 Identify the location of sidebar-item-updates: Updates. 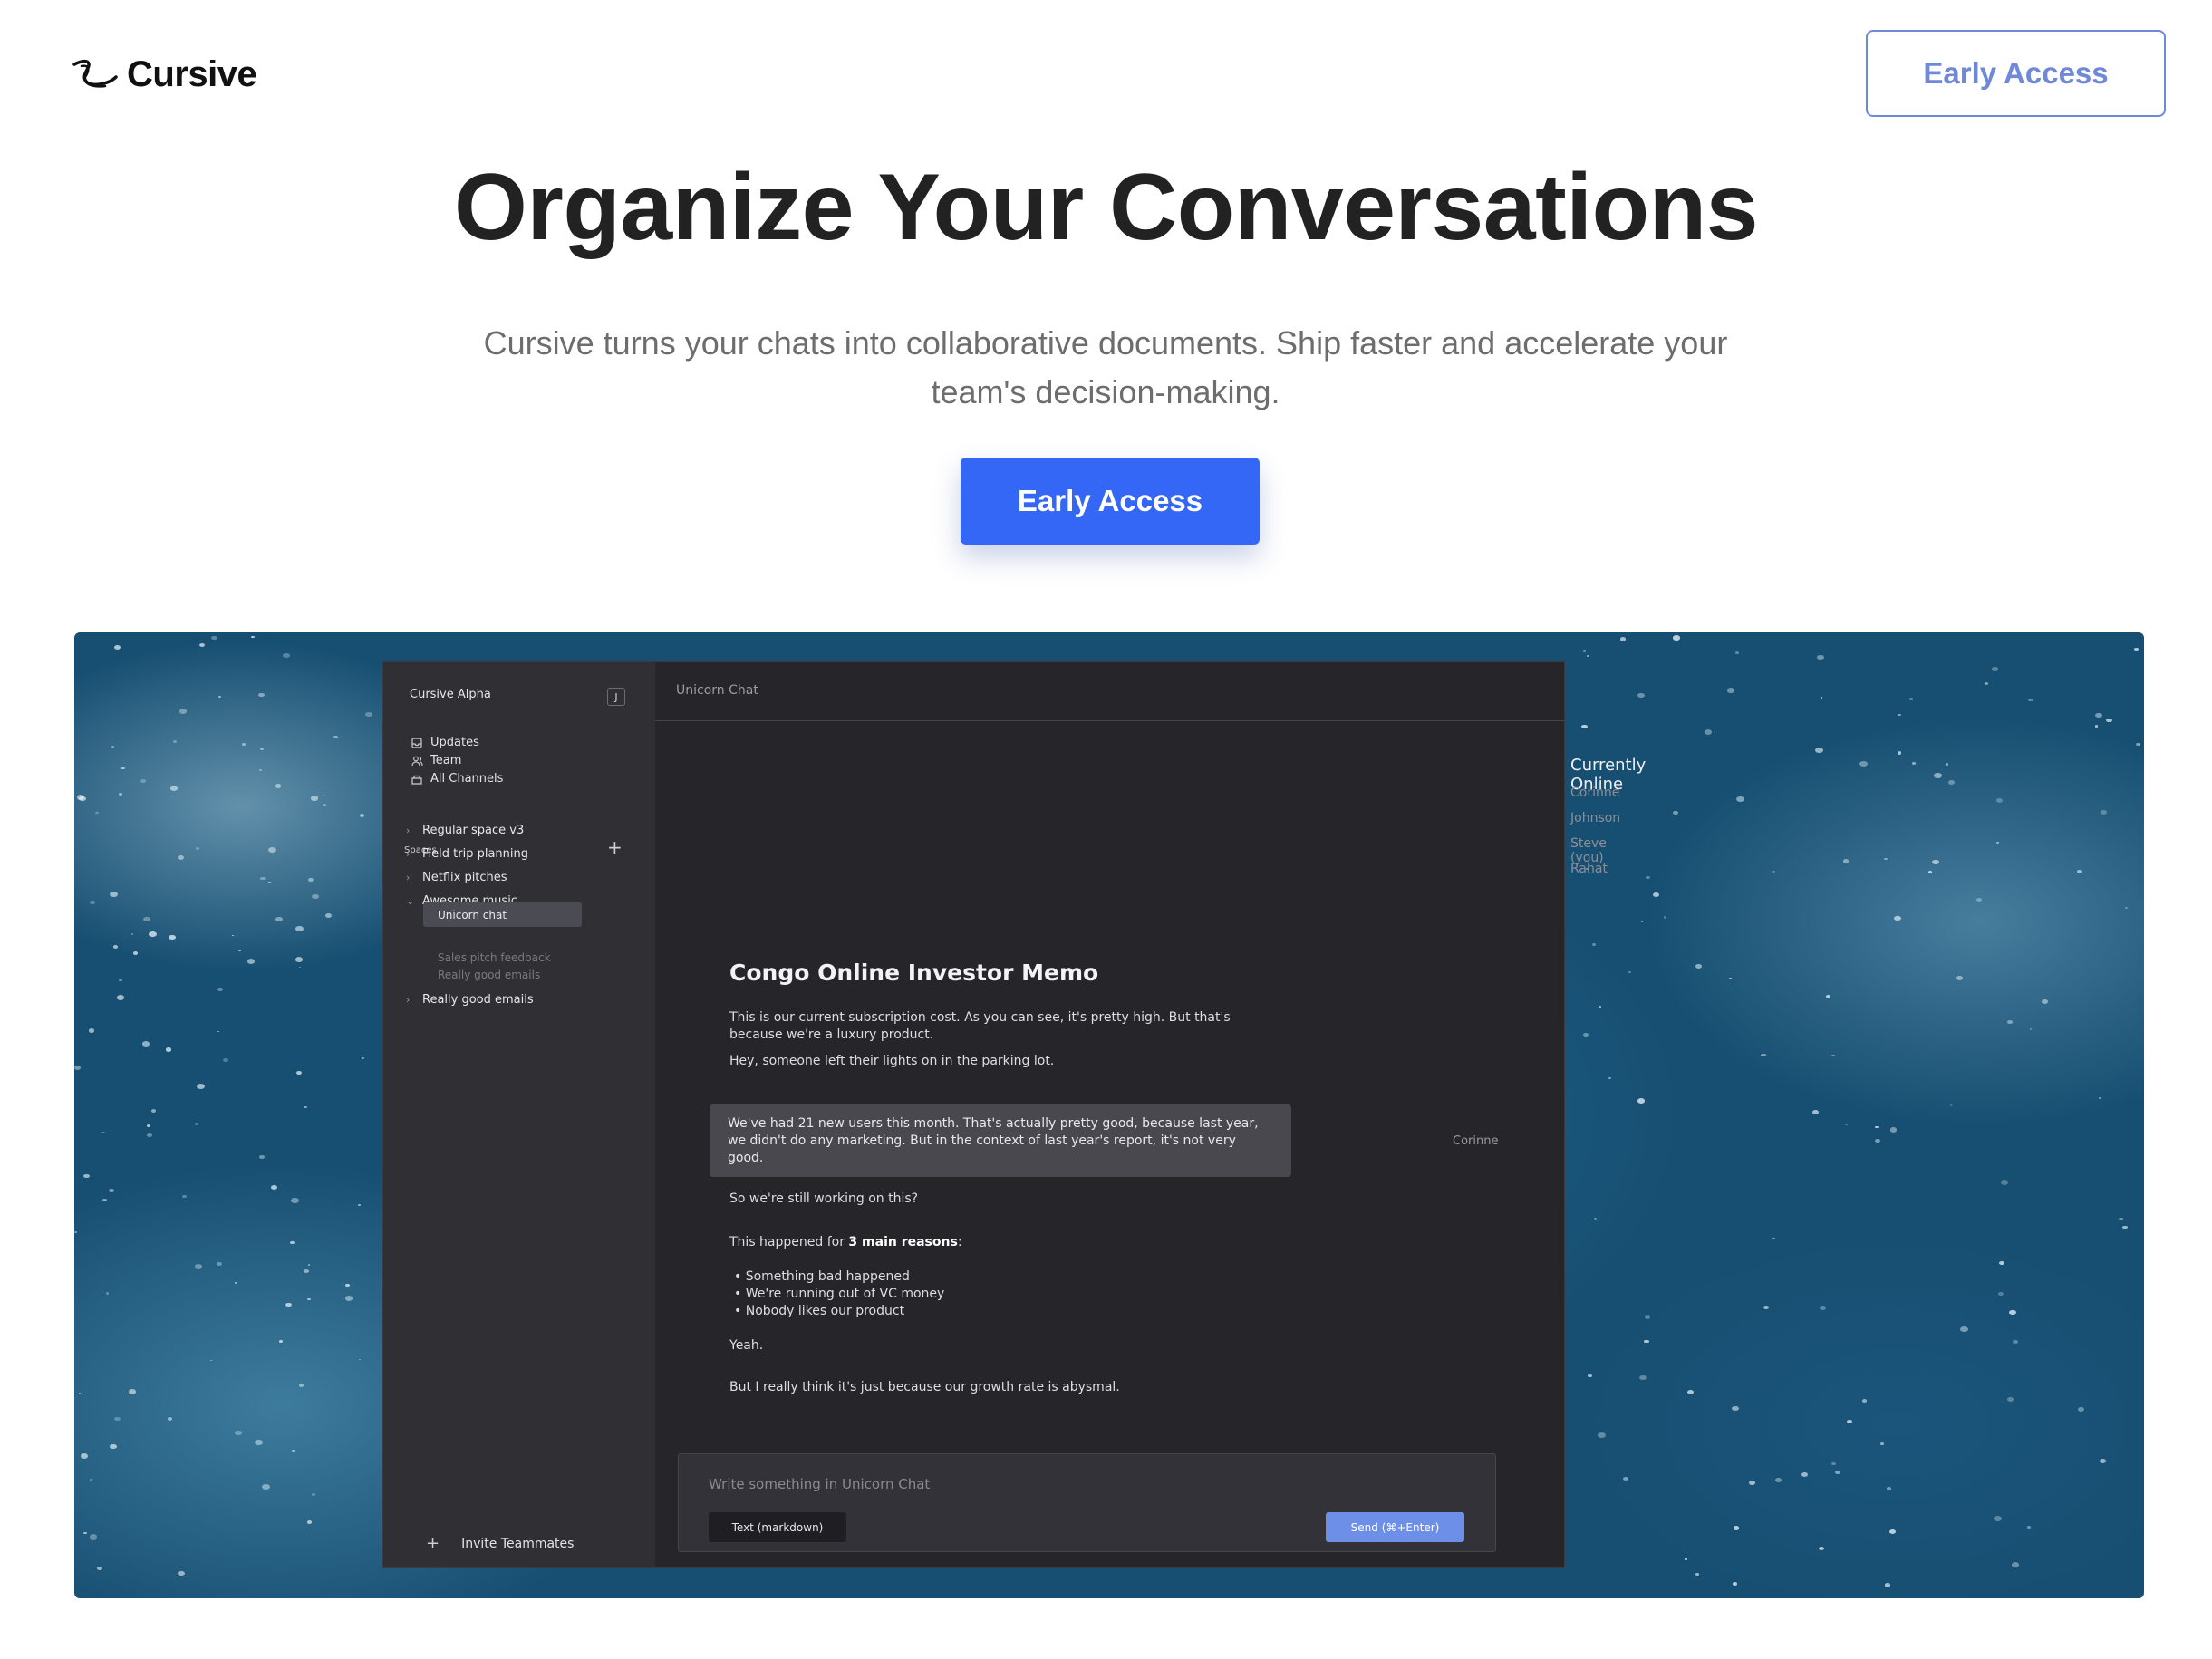
(445, 743).